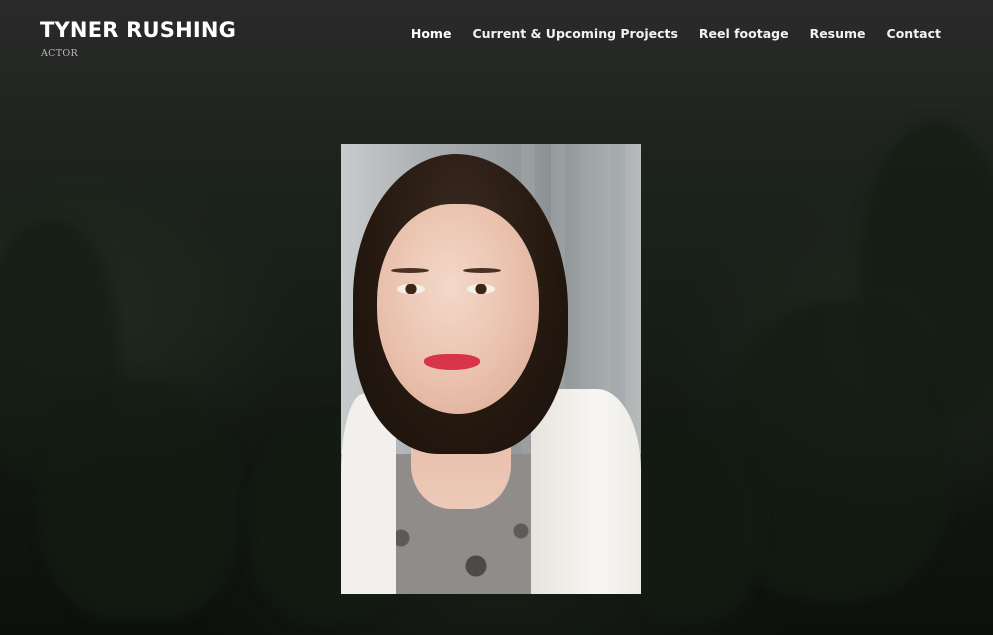 The image size is (993, 635). I want to click on site-title: TYNER RUSHING, so click(138, 30).